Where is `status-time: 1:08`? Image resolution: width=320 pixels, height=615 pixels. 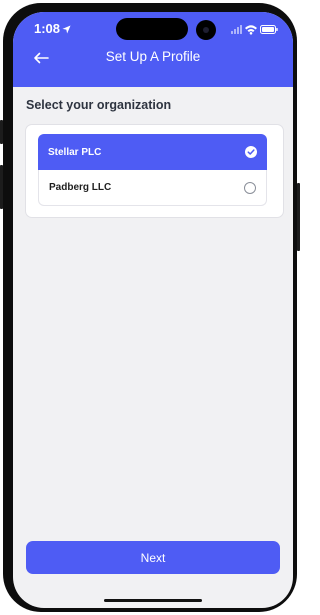
status-time: 1:08 is located at coordinates (52, 29).